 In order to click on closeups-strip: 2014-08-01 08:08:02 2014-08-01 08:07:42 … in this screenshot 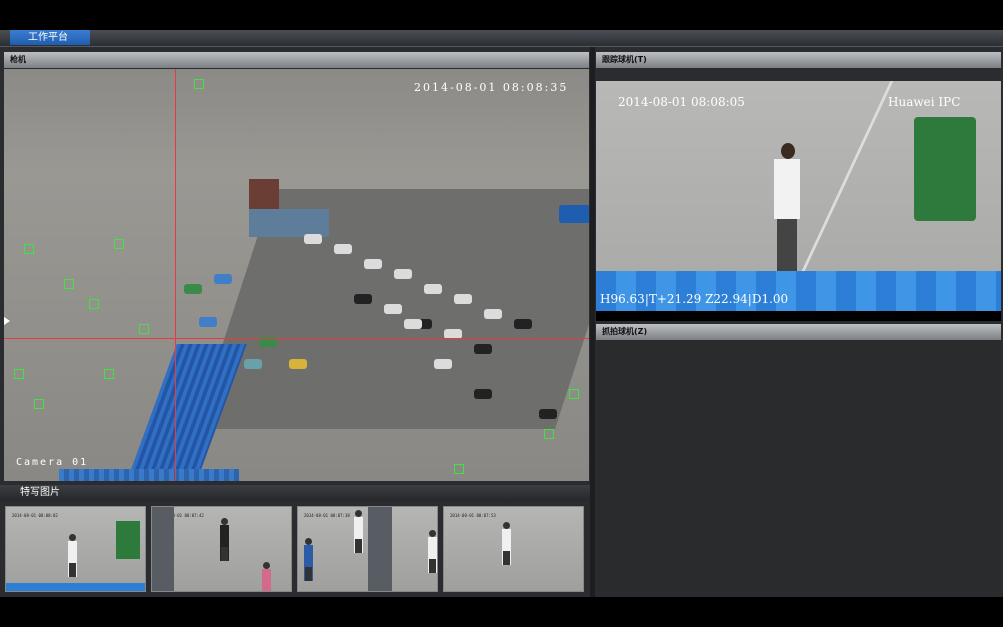, I will do `click(295, 548)`.